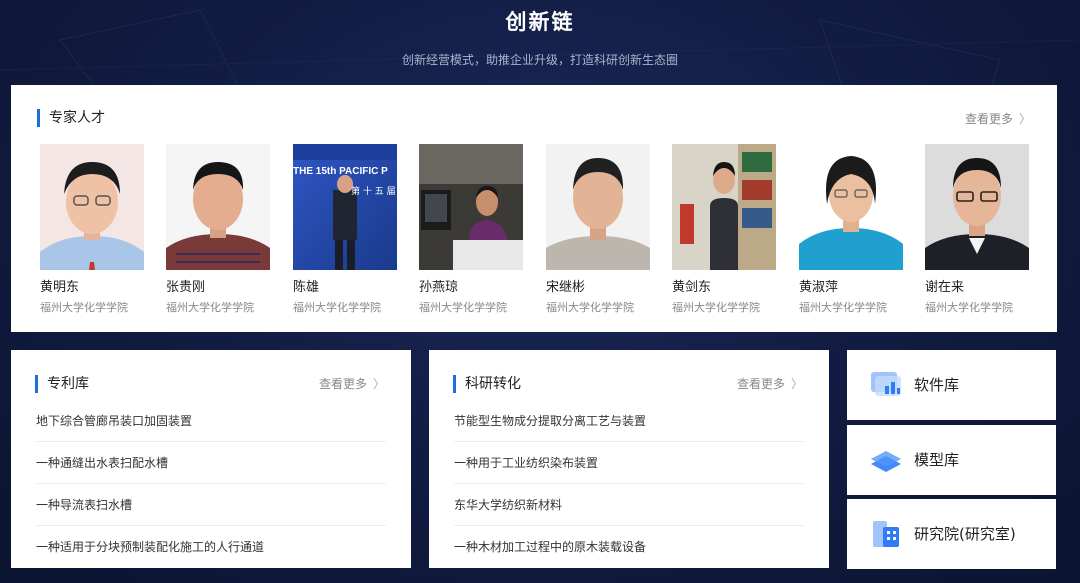 This screenshot has width=1080, height=583. I want to click on expert-name: 黄明东, so click(60, 287).